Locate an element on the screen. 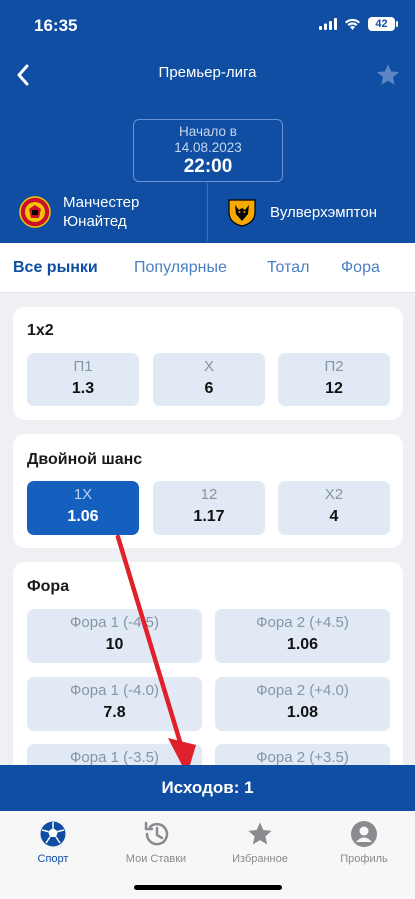  home-team: Манчестер Юнайтед is located at coordinates (96, 212).